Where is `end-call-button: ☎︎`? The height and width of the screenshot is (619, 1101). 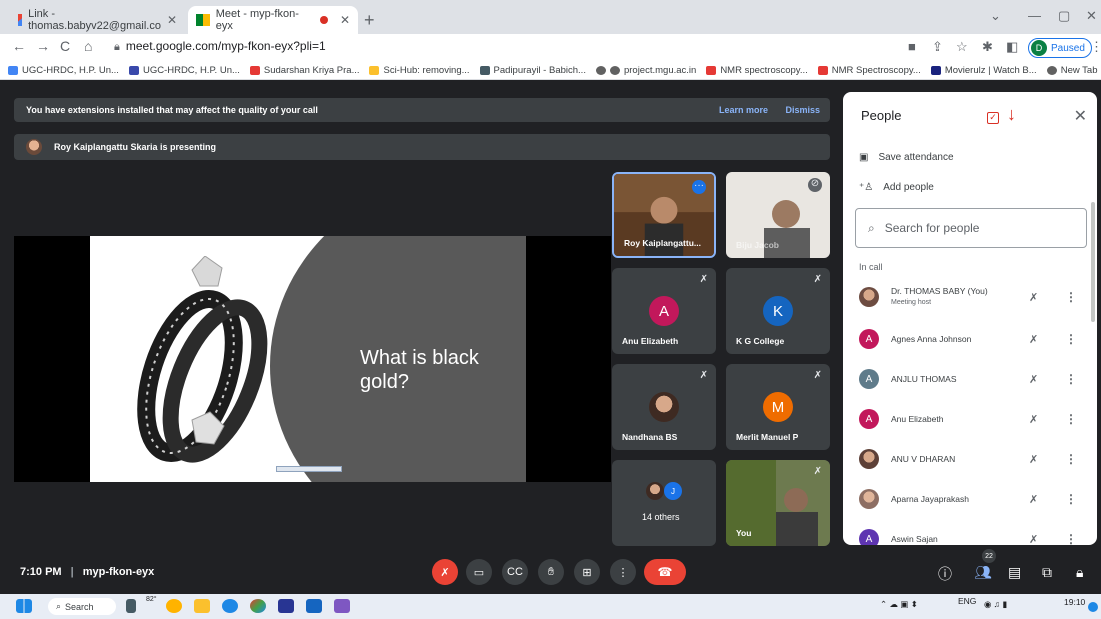
end-call-button: ☎︎ is located at coordinates (665, 572).